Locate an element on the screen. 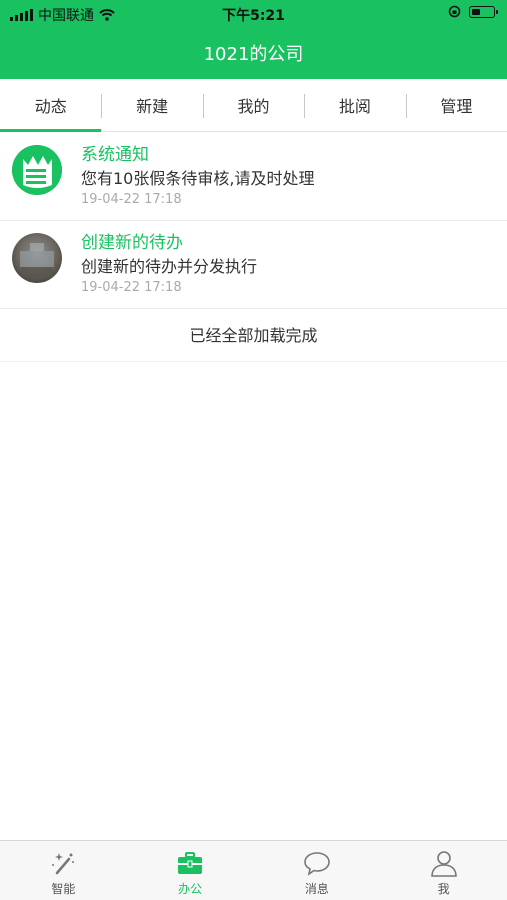 The image size is (507, 900). tab-review: 批阅 is located at coordinates (354, 105).